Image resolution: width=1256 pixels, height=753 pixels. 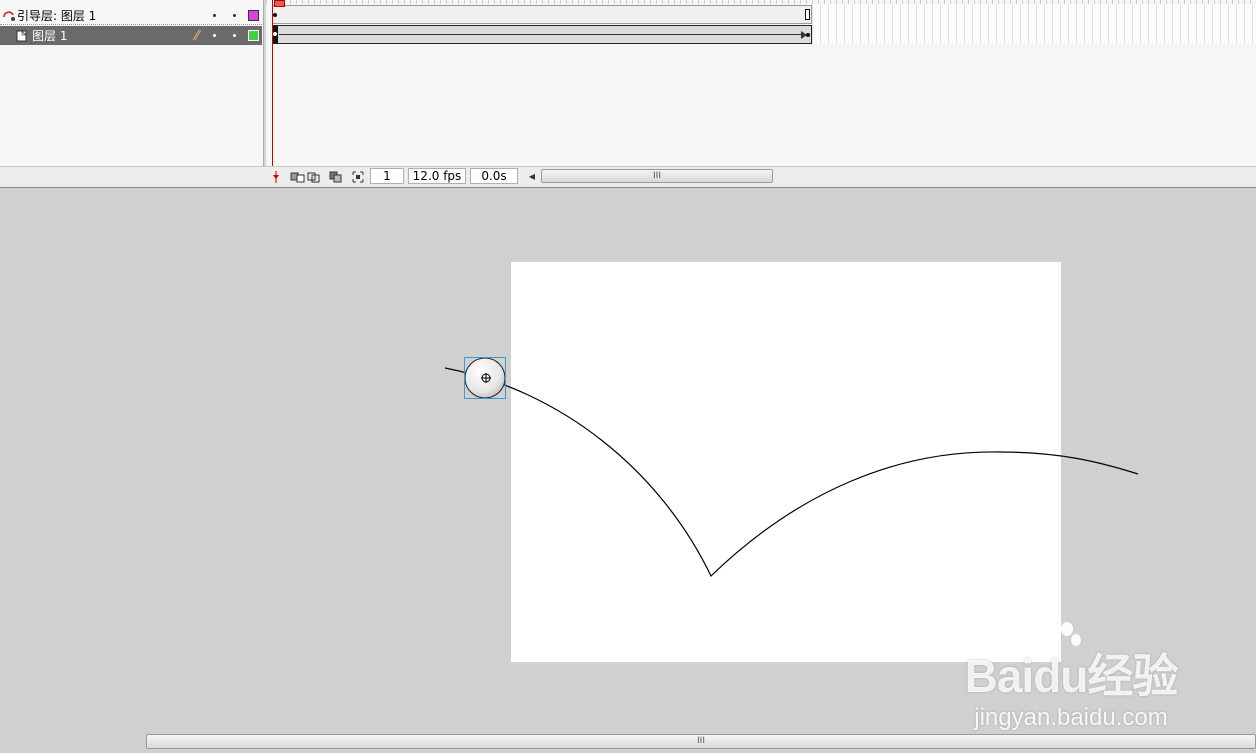 I want to click on guide-layer-icon, so click(x=9, y=15).